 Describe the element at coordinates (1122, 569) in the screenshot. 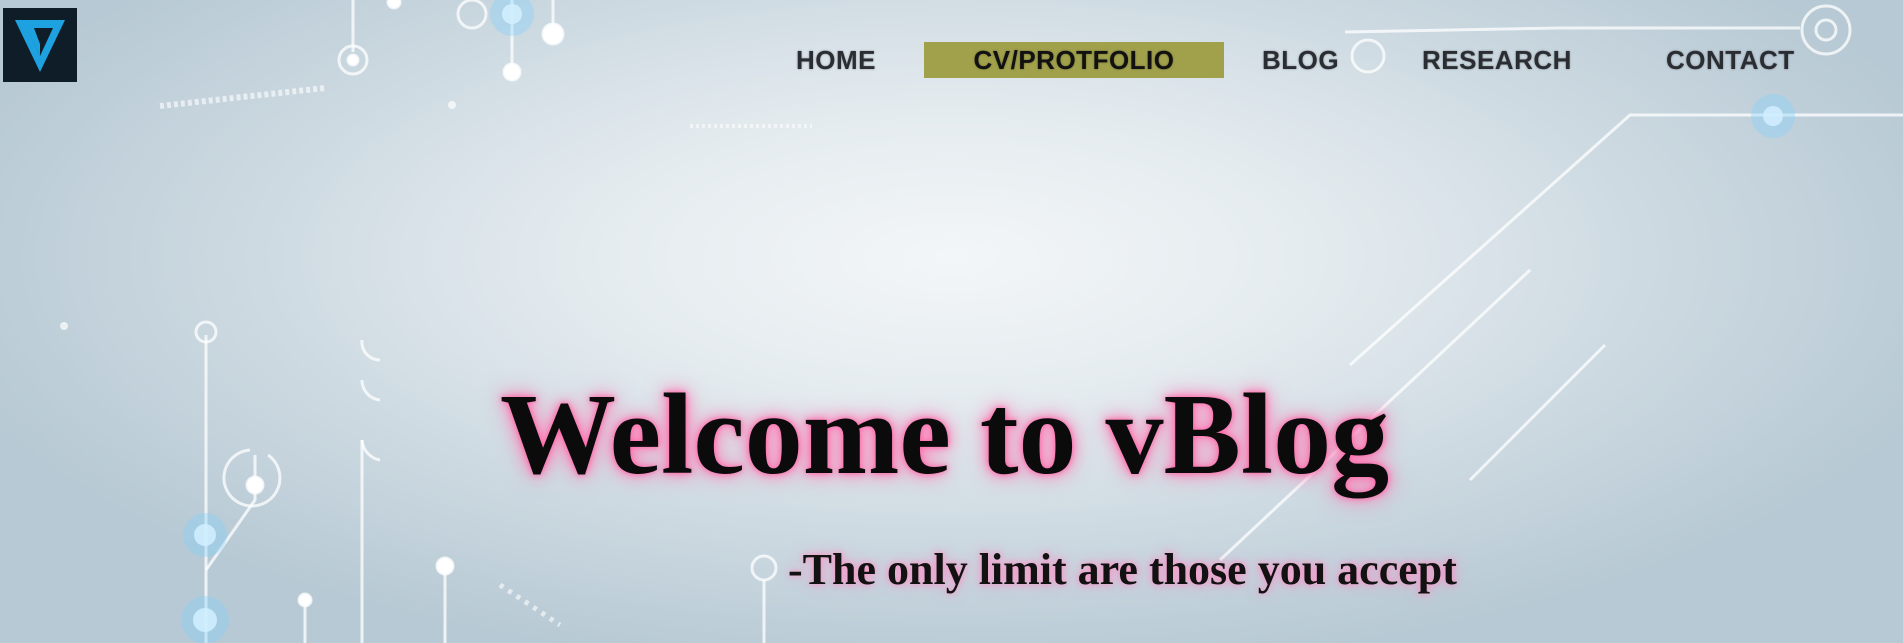

I see `hero-subtitle: -The only limit are those you accept` at that location.